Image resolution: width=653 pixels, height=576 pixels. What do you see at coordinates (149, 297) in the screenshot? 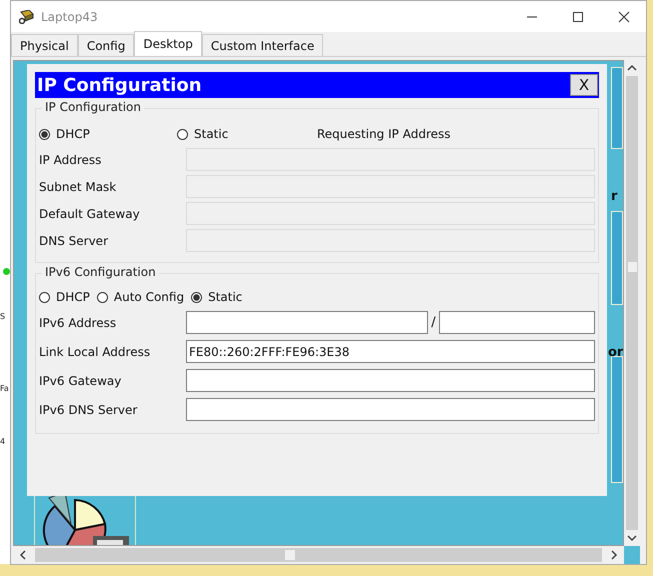
I see `radio-label: Auto Config` at bounding box center [149, 297].